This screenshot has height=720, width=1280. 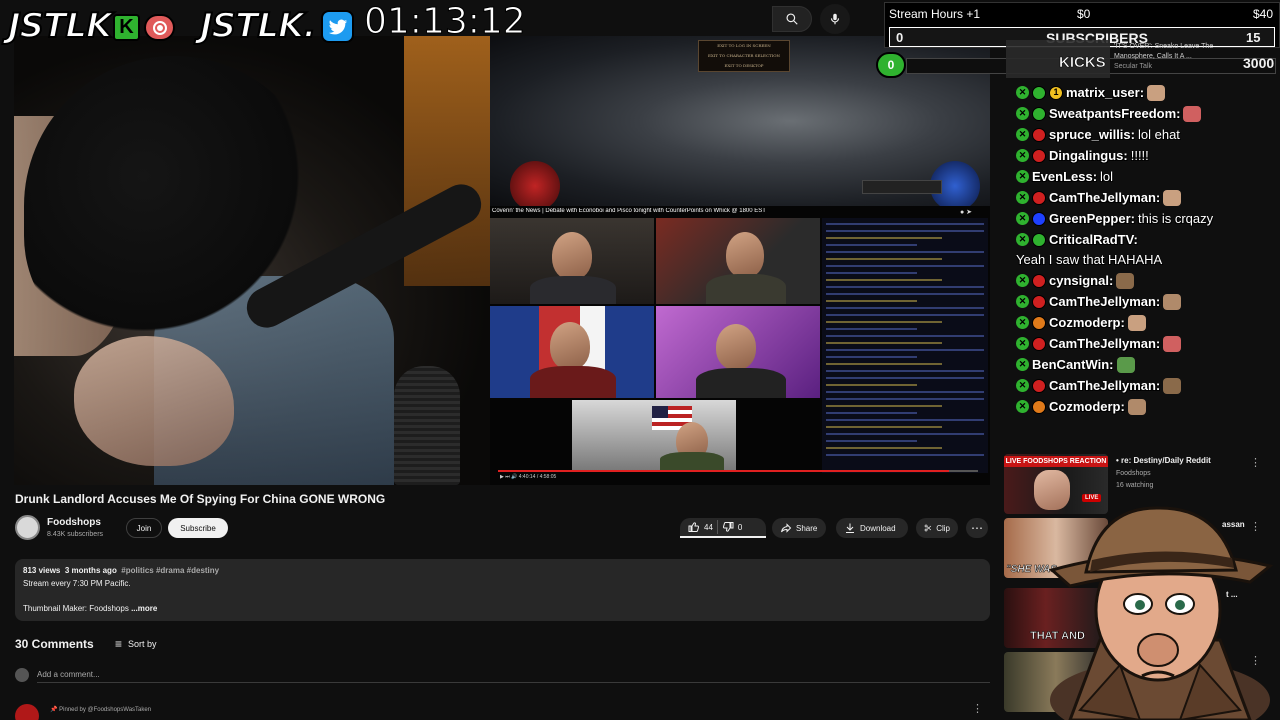 What do you see at coordinates (1073, 364) in the screenshot?
I see `chat-username: BenCantWin:` at bounding box center [1073, 364].